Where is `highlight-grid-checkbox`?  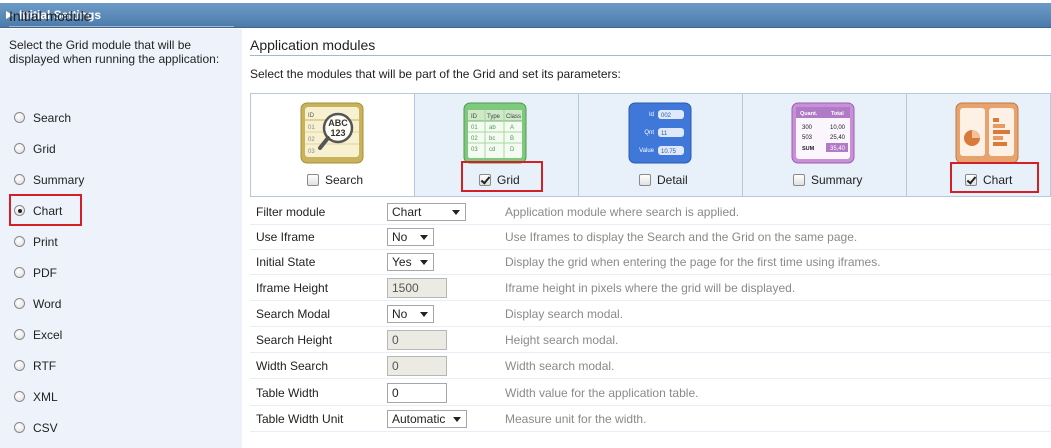 highlight-grid-checkbox is located at coordinates (502, 176).